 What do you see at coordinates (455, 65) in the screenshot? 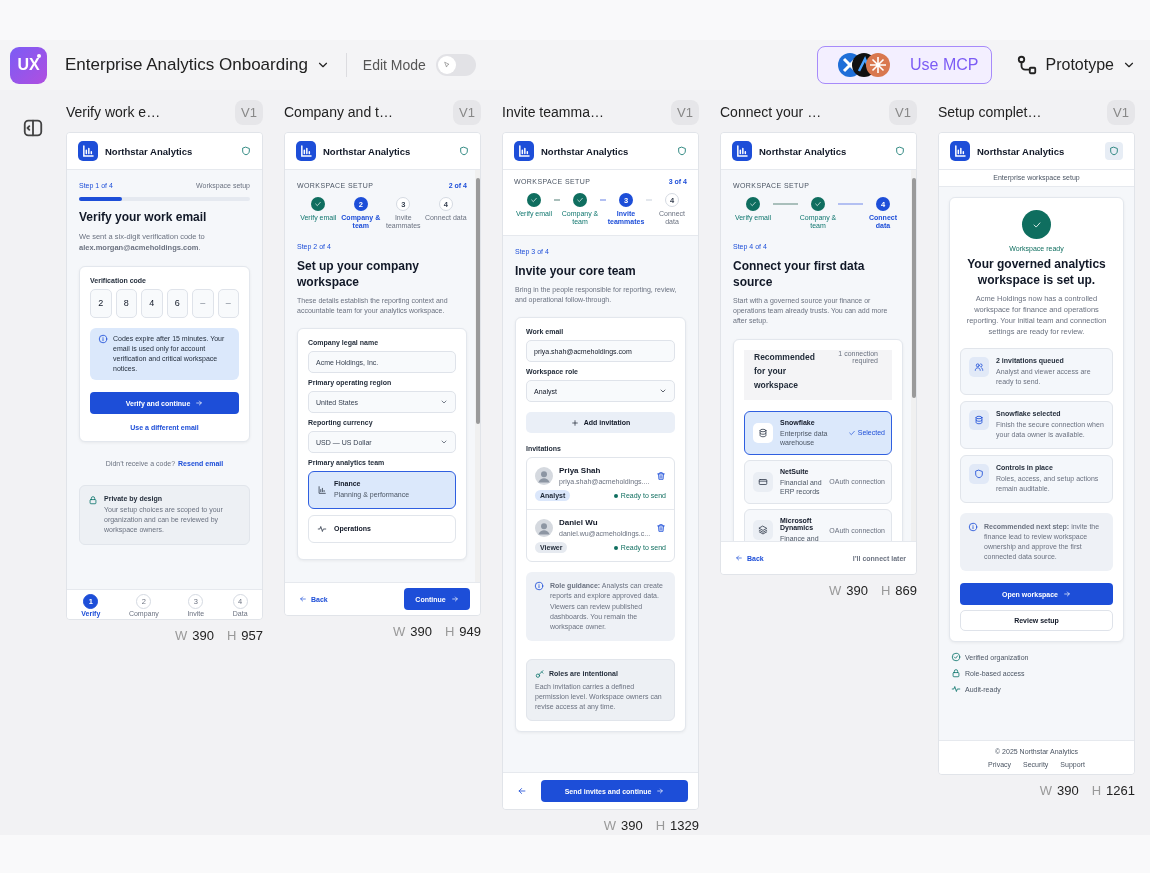
I see `edit-mode-toggle` at bounding box center [455, 65].